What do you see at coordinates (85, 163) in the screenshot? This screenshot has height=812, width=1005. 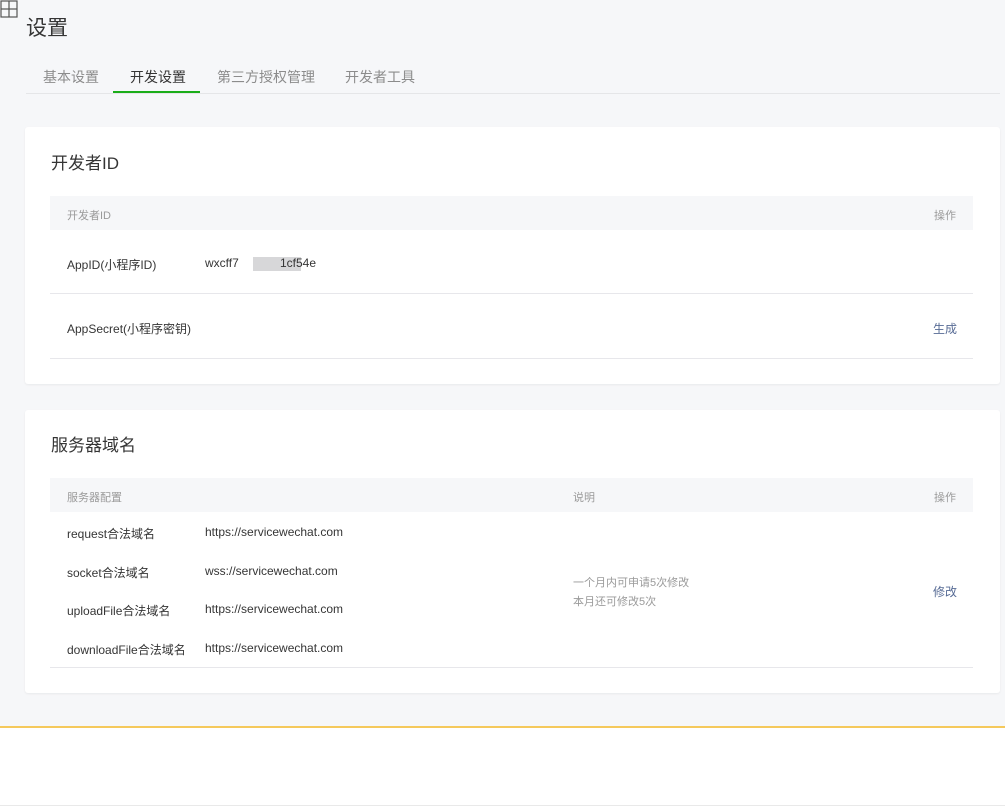 I see `developer-id-title: 开发者ID` at bounding box center [85, 163].